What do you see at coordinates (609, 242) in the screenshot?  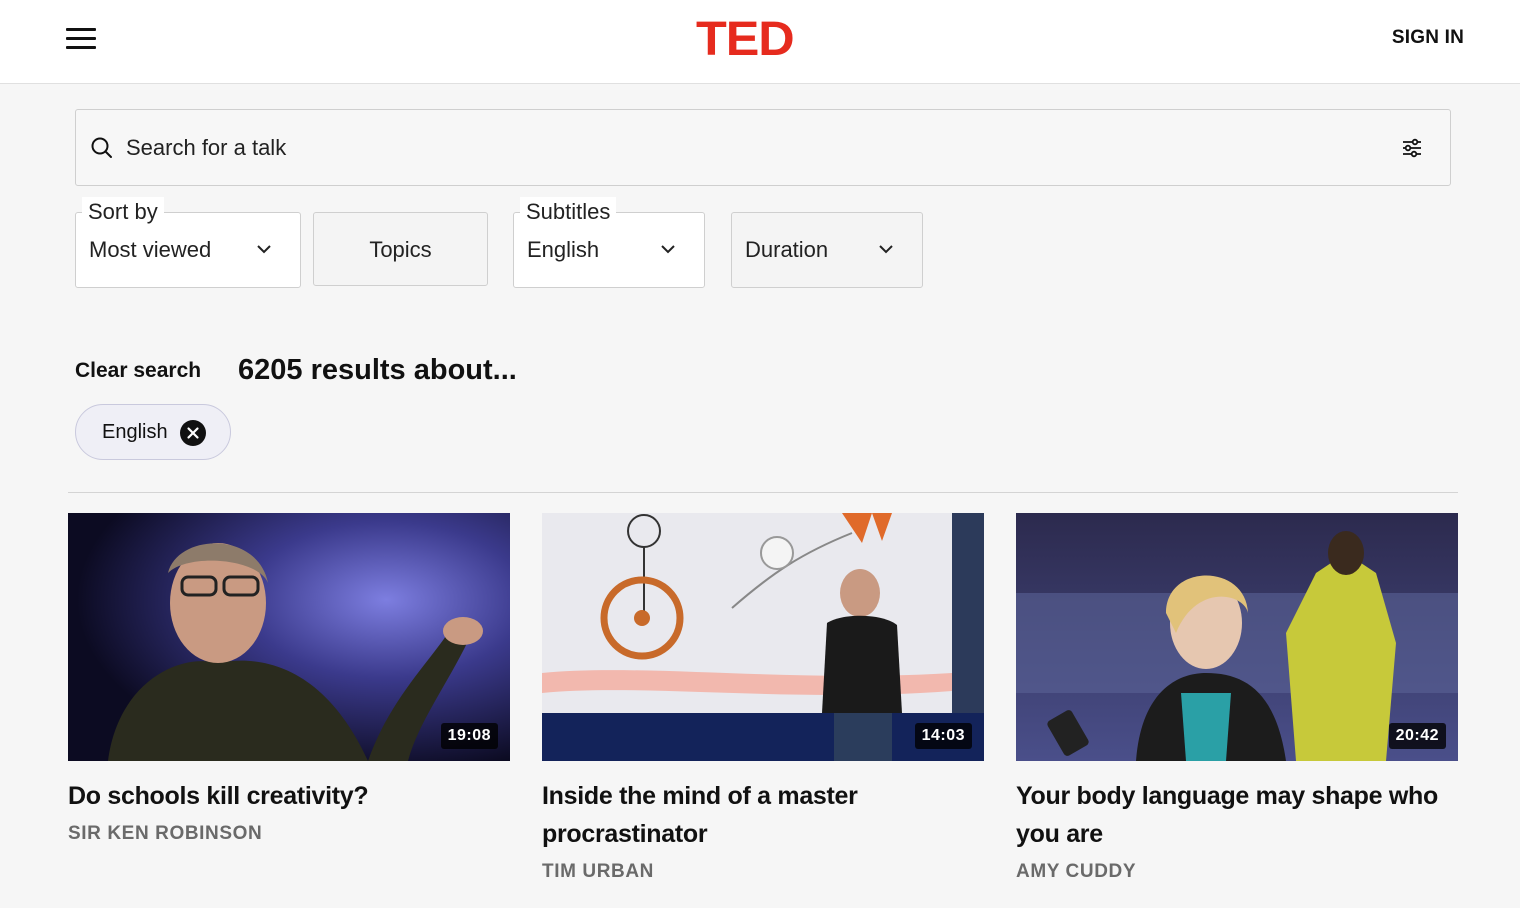 I see `subtitles-dropdown: Subtitles English` at bounding box center [609, 242].